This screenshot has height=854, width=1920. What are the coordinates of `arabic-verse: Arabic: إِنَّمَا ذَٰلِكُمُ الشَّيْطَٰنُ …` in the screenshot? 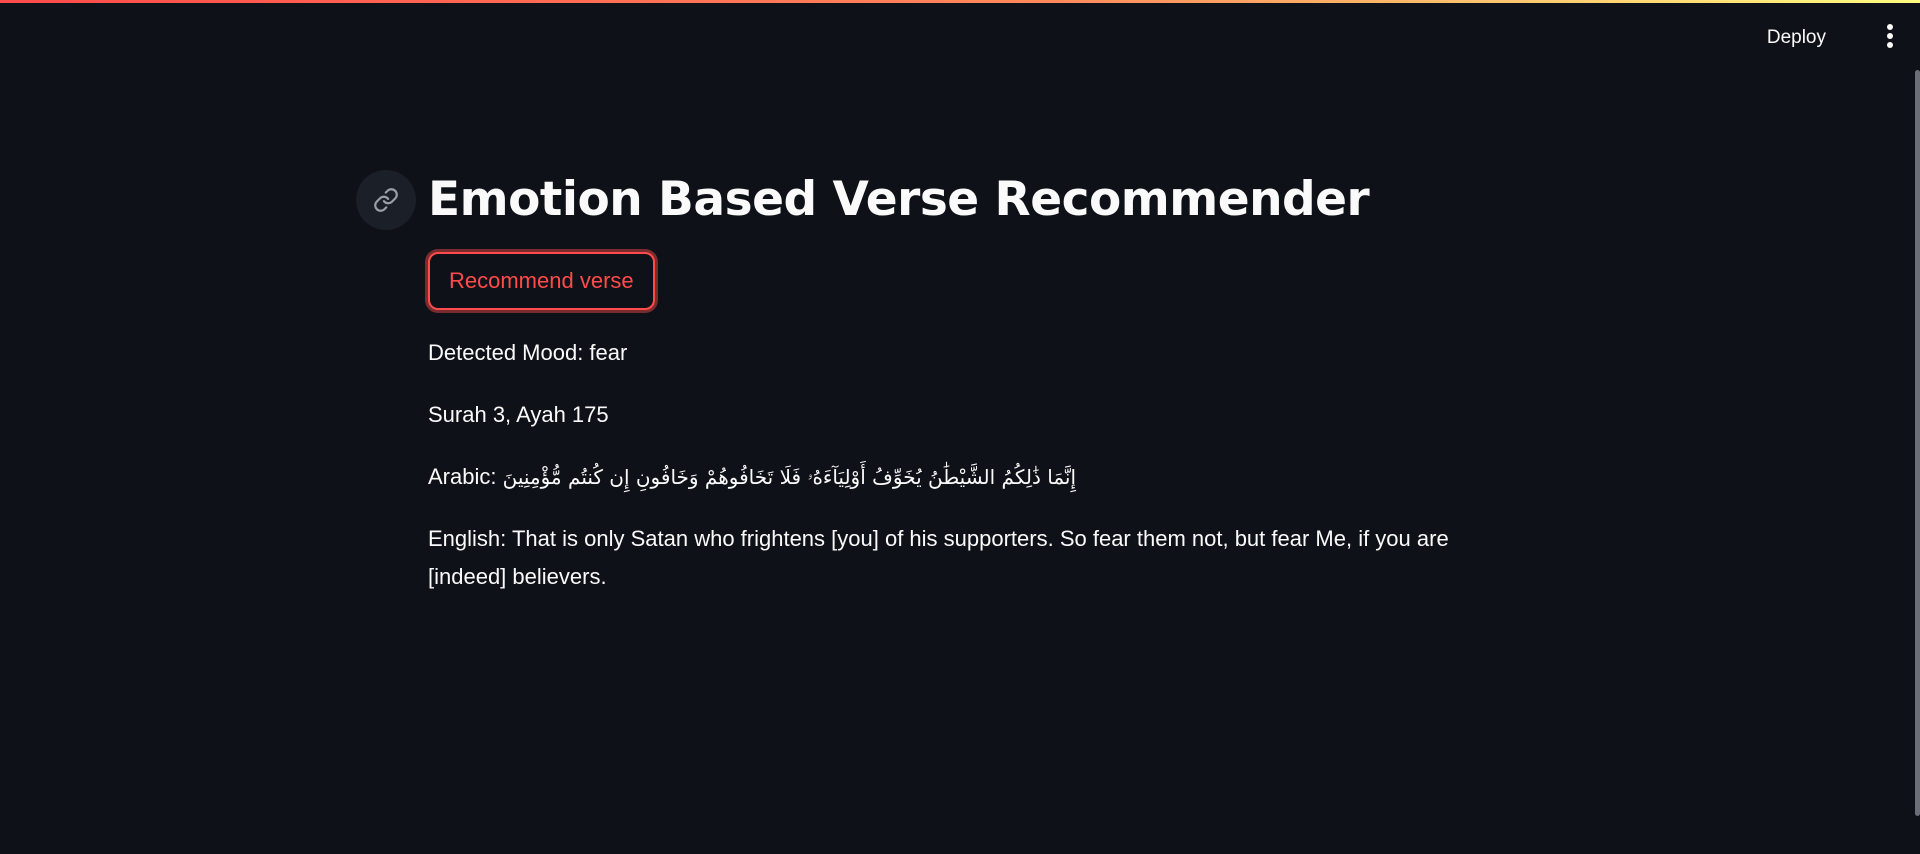 It's located at (948, 477).